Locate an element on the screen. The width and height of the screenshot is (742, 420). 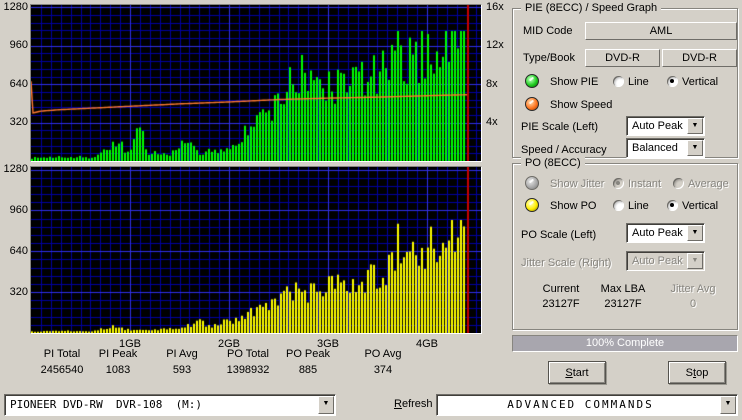
progress-bar: 100% Complete is located at coordinates (625, 343).